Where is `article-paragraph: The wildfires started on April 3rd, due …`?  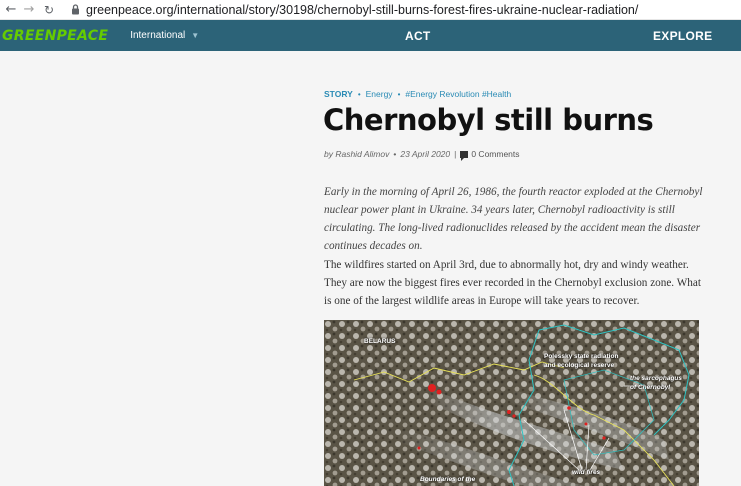 article-paragraph: The wildfires started on April 3rd, due … is located at coordinates (512, 283).